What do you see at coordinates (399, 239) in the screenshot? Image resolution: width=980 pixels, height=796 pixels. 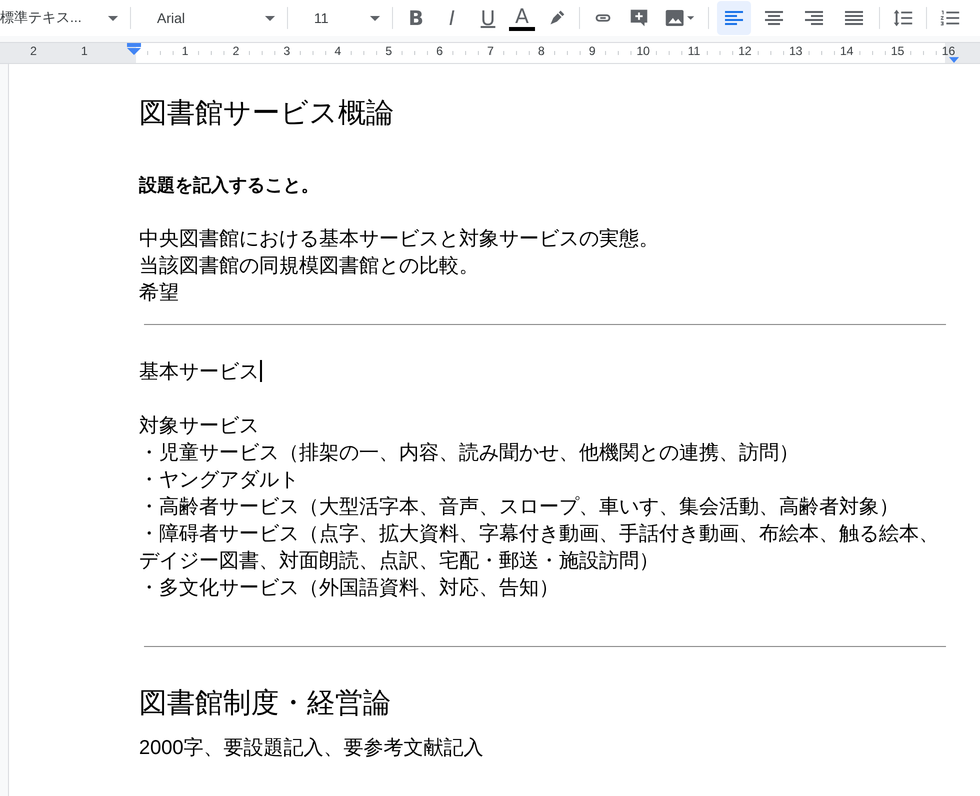 I see `document-text: 中央図書館における基本サービスと対象サービスの実態。` at bounding box center [399, 239].